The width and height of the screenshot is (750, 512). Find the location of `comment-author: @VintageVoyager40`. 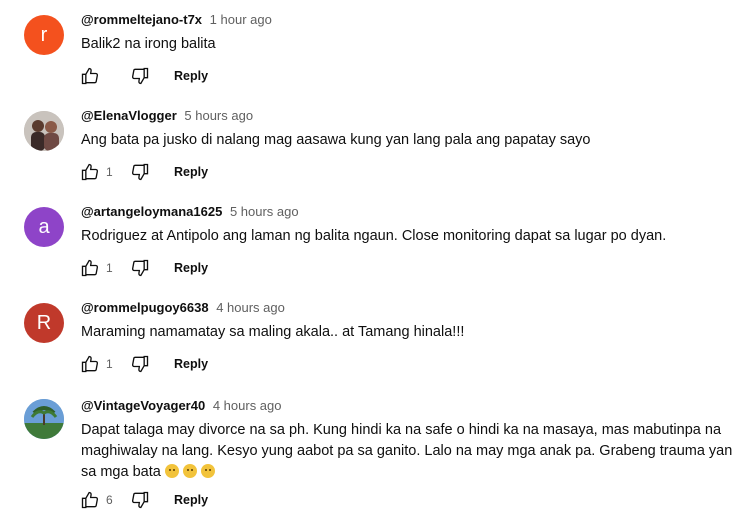

comment-author: @VintageVoyager40 is located at coordinates (143, 405).